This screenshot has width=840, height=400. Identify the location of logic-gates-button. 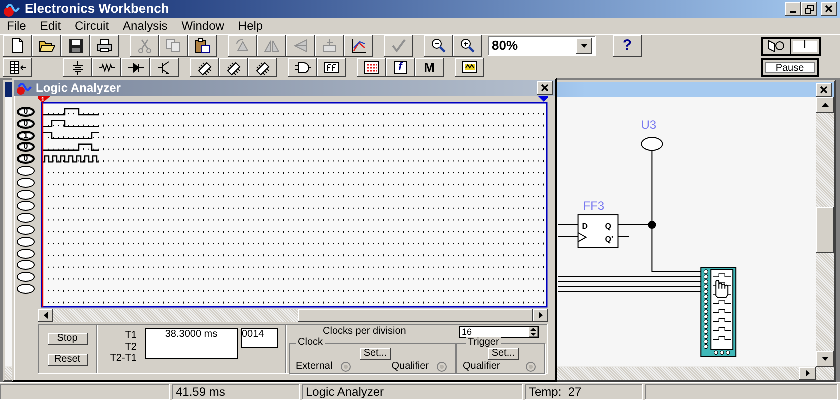
(302, 67).